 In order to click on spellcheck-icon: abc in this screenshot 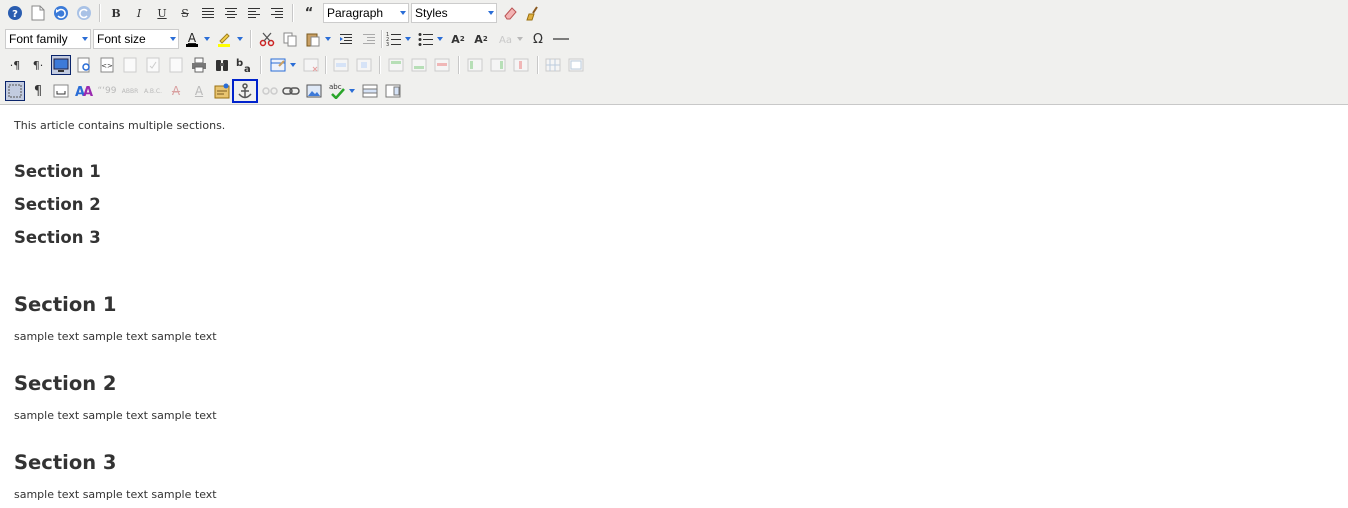, I will do `click(337, 91)`.